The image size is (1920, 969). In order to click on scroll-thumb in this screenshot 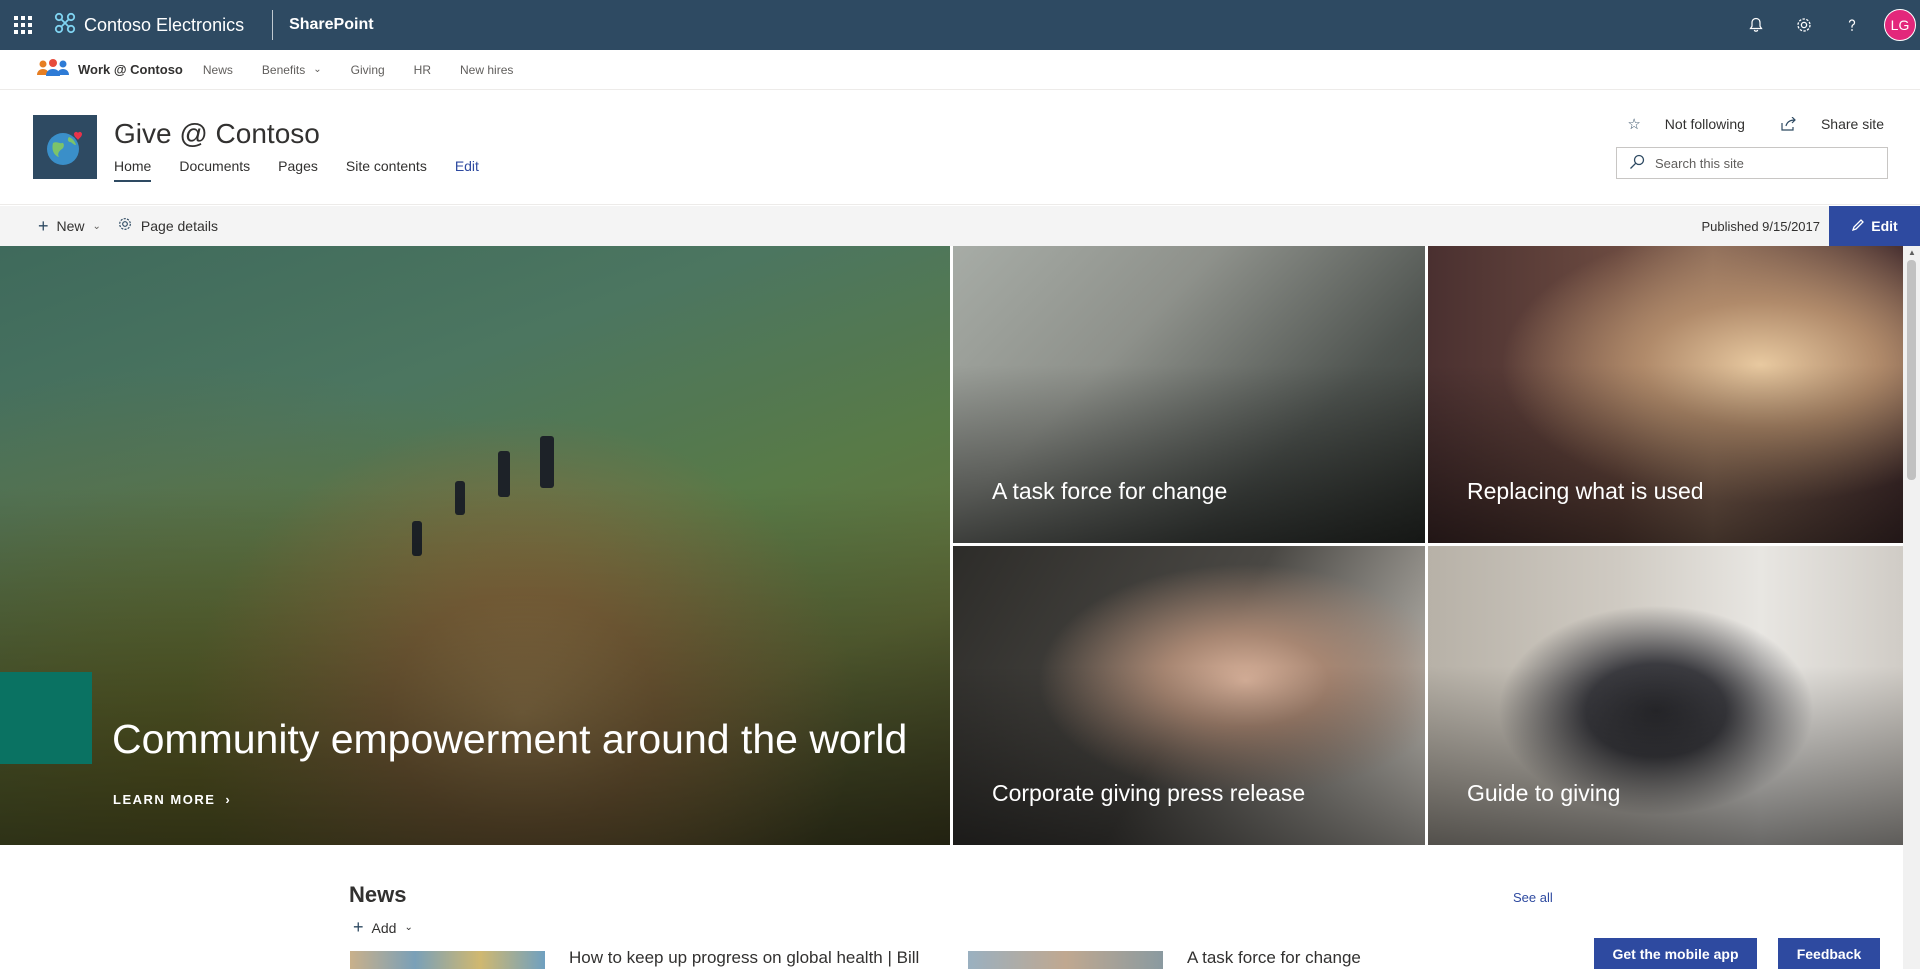, I will do `click(1911, 370)`.